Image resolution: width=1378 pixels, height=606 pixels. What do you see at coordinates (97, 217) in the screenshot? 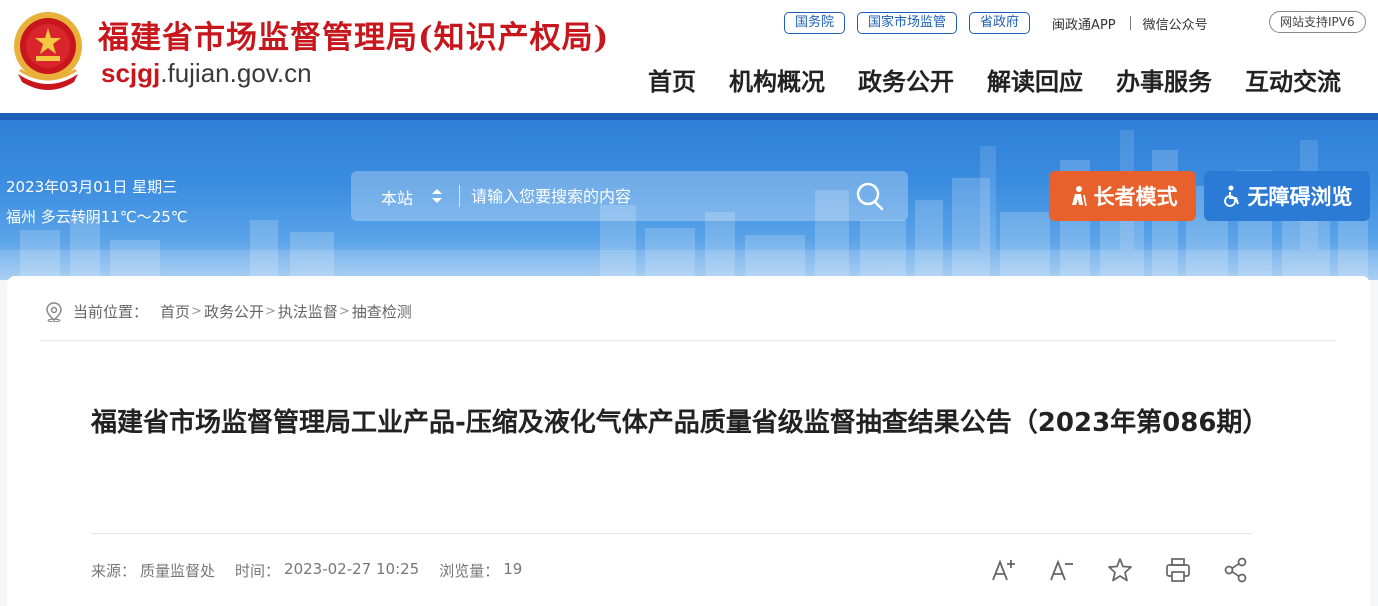
I see `weather-info: 福州 多云转阴11℃～25℃` at bounding box center [97, 217].